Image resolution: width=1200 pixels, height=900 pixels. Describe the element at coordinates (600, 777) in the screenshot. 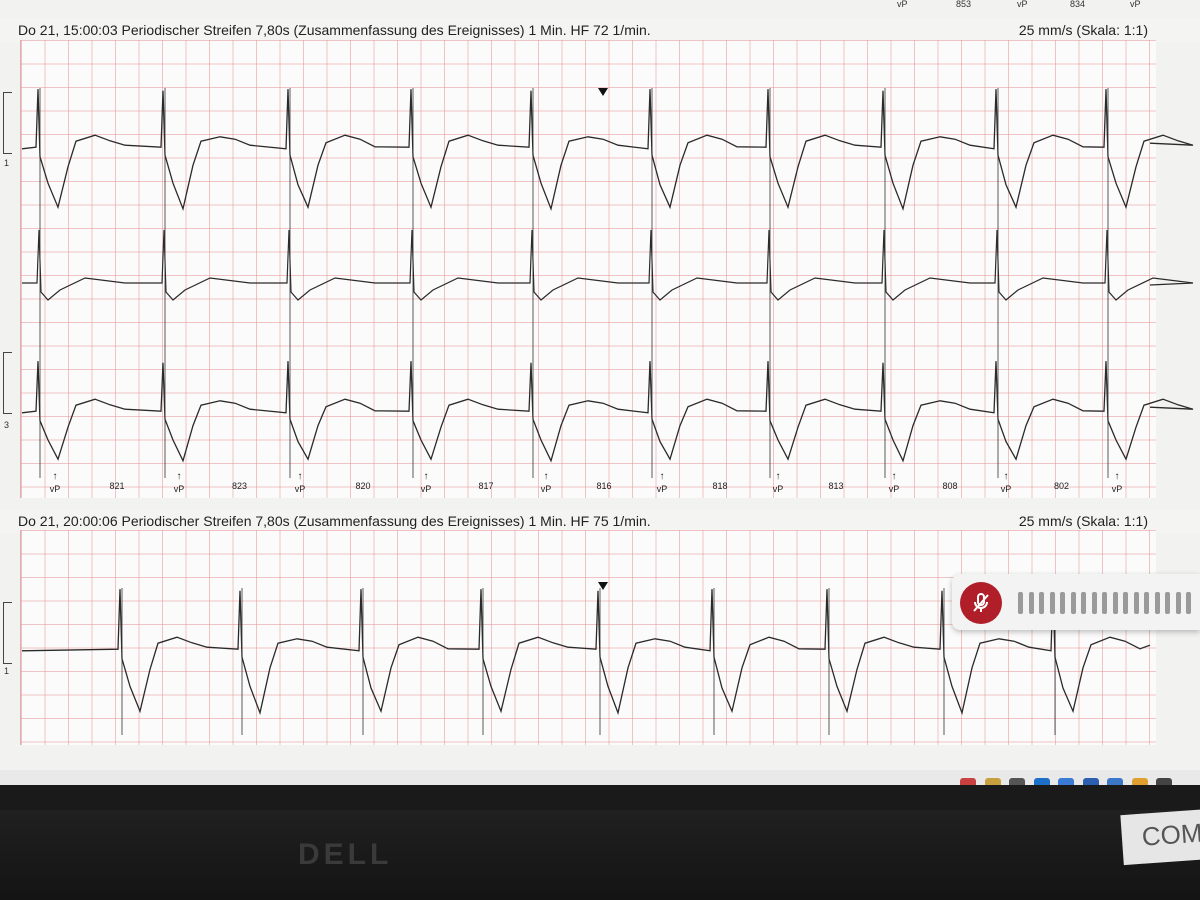

I see `taskbar` at that location.